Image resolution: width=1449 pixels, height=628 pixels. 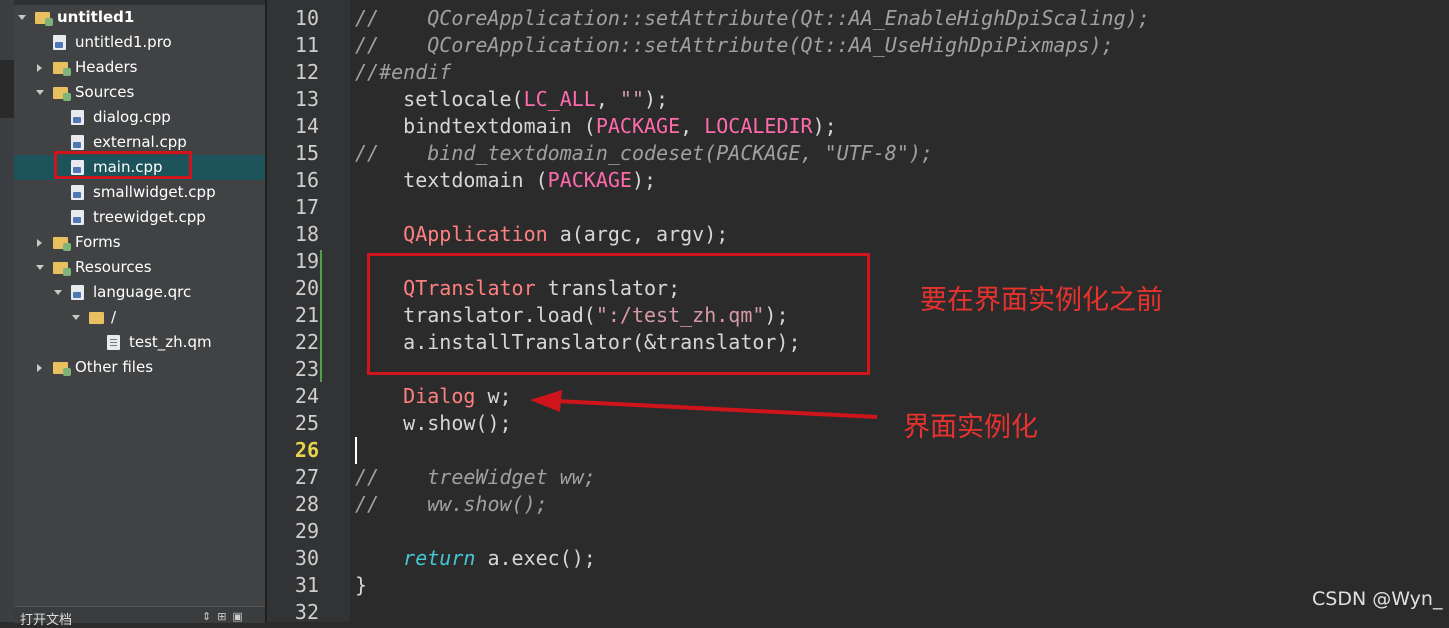 I want to click on tree-item: /, so click(x=139, y=317).